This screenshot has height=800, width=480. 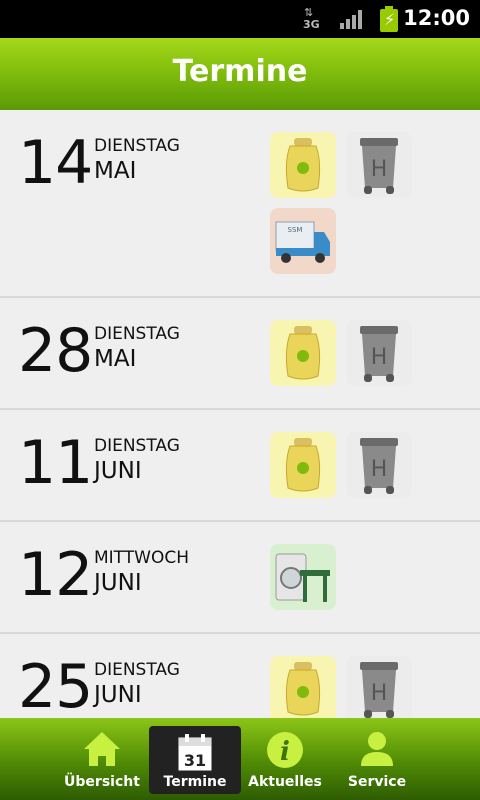 I want to click on list-item: 11 DIENSTAG JUNI H, so click(x=240, y=466).